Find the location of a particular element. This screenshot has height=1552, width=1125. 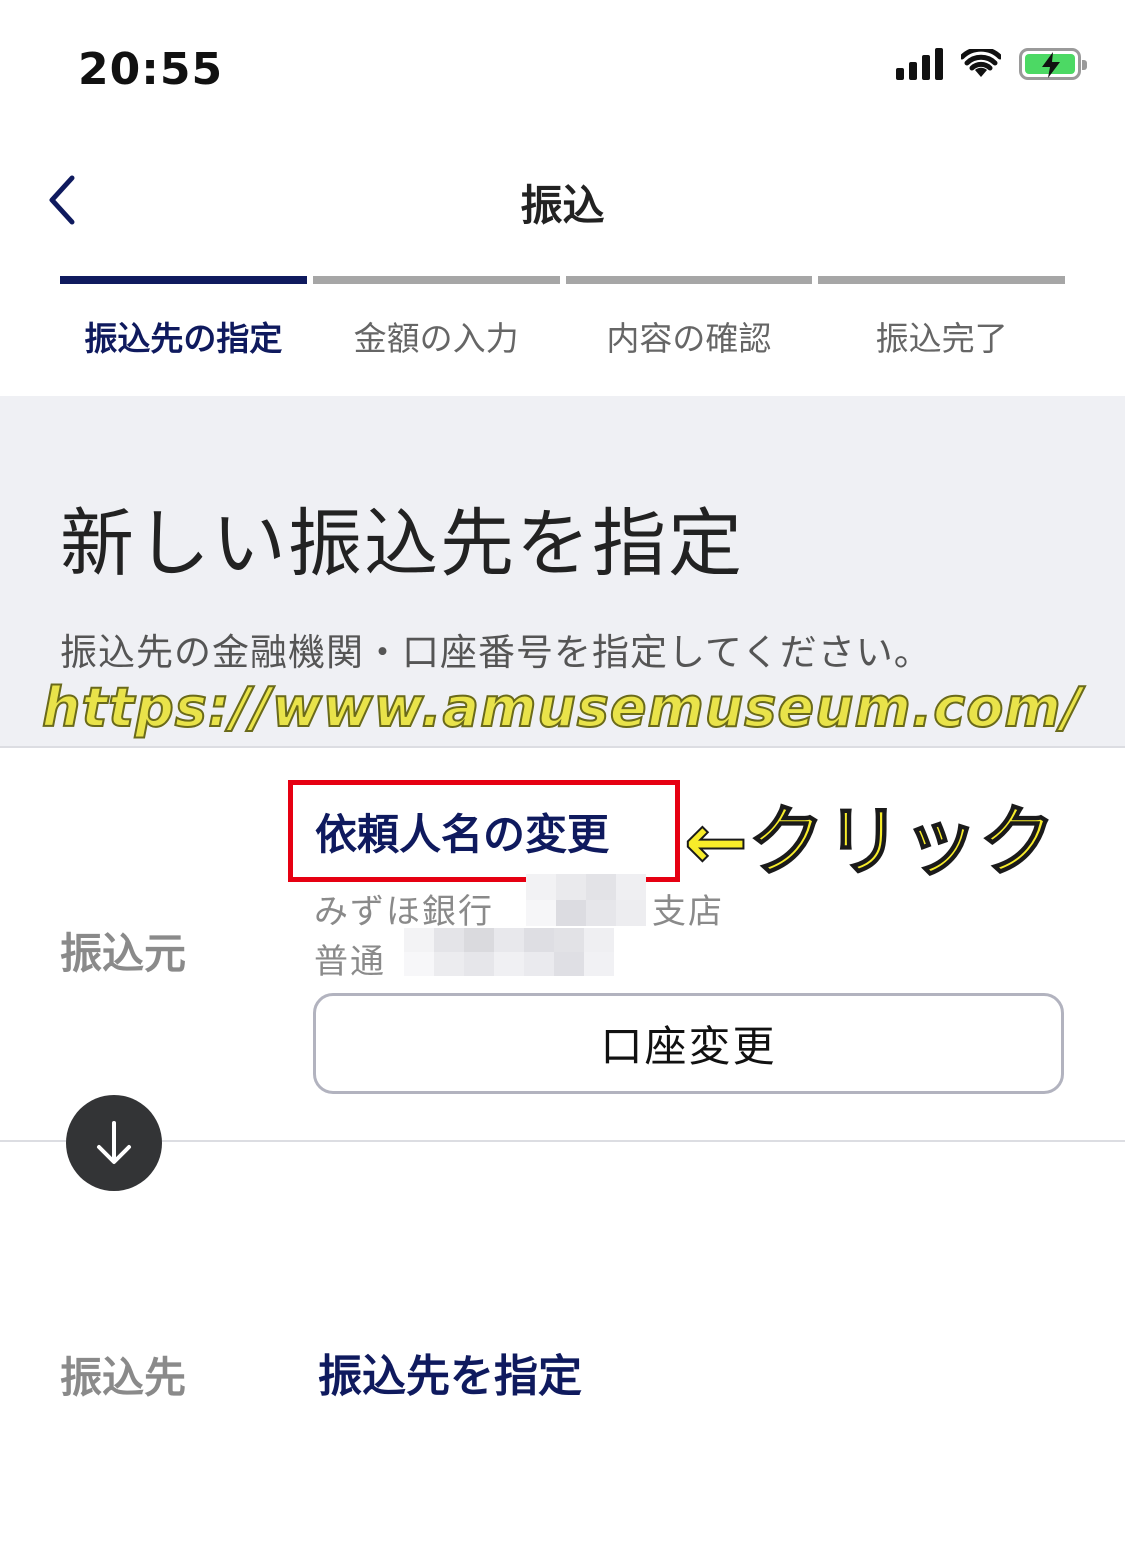

status-time: 20:55 is located at coordinates (151, 69).